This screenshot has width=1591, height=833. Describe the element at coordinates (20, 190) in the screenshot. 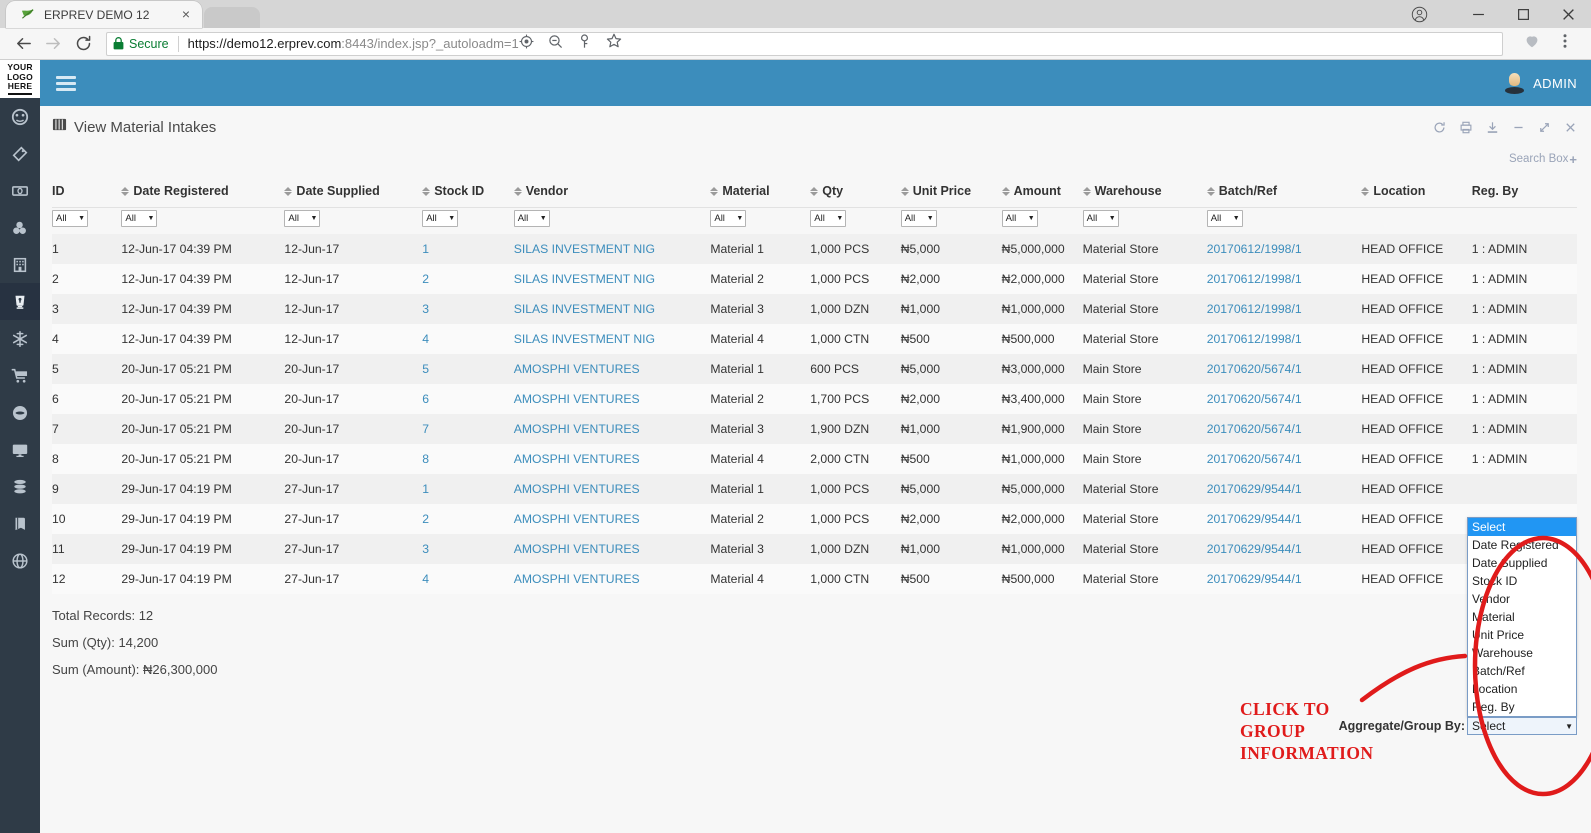

I see `sidebar-item-money` at that location.